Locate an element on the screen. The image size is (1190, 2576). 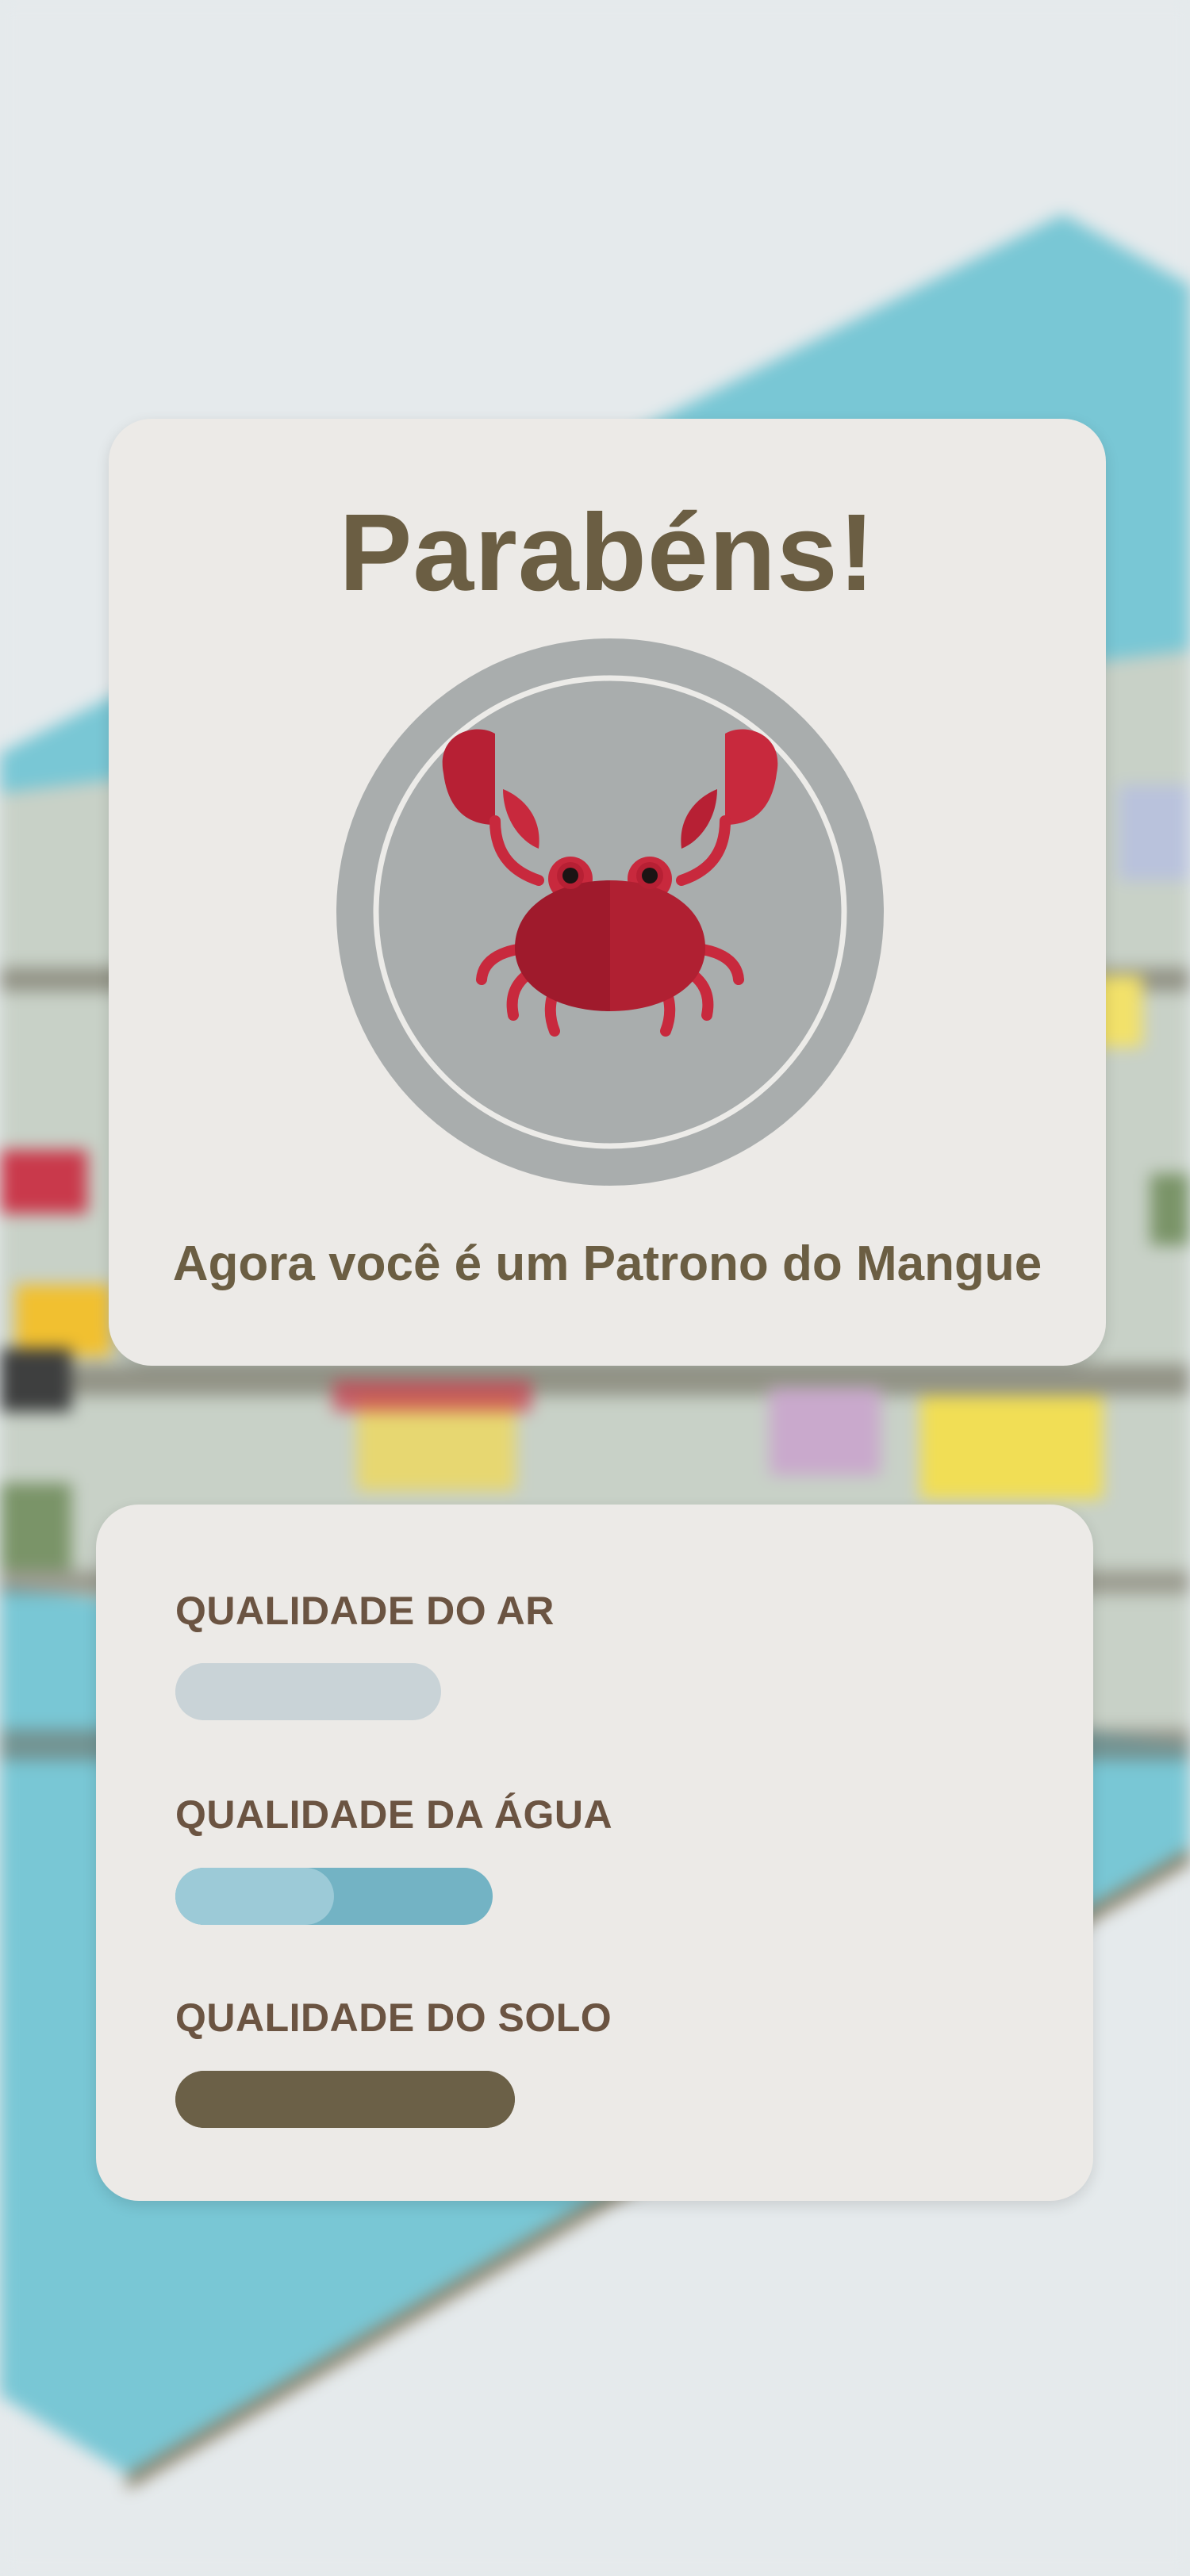
air-quality-label: QUALIDADE DO AR is located at coordinates (365, 1611).